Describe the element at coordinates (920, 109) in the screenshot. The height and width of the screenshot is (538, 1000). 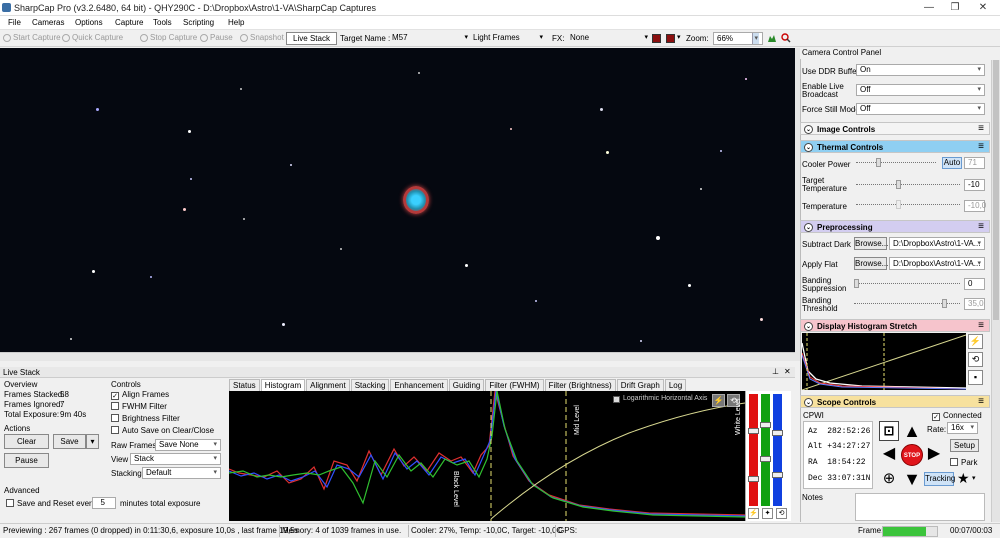
I see `force-still-select: Off ▾` at that location.